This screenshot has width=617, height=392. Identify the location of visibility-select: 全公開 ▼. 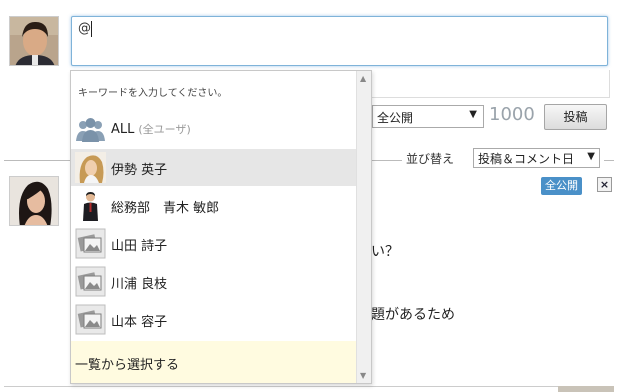
(428, 116).